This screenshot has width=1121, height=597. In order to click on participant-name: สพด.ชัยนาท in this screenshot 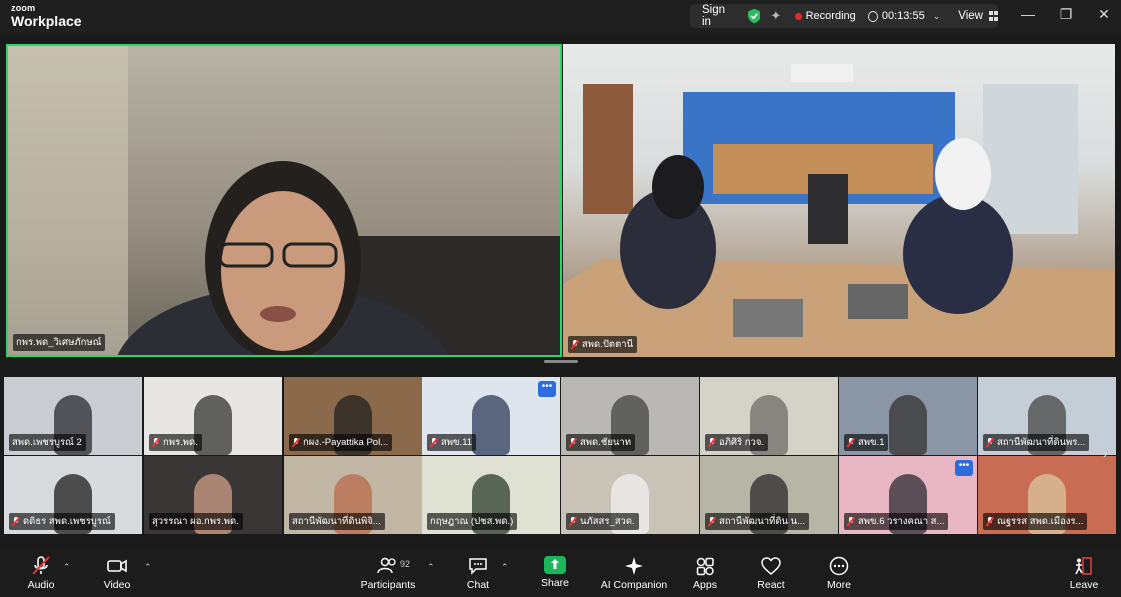, I will do `click(605, 442)`.